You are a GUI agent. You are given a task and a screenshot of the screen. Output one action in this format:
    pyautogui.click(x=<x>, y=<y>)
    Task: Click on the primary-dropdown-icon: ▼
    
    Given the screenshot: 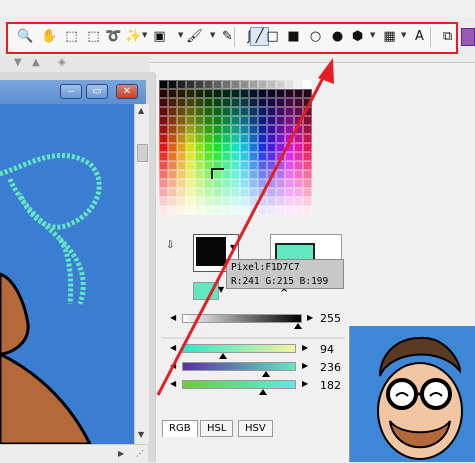 What is the action you would take?
    pyautogui.click(x=233, y=247)
    